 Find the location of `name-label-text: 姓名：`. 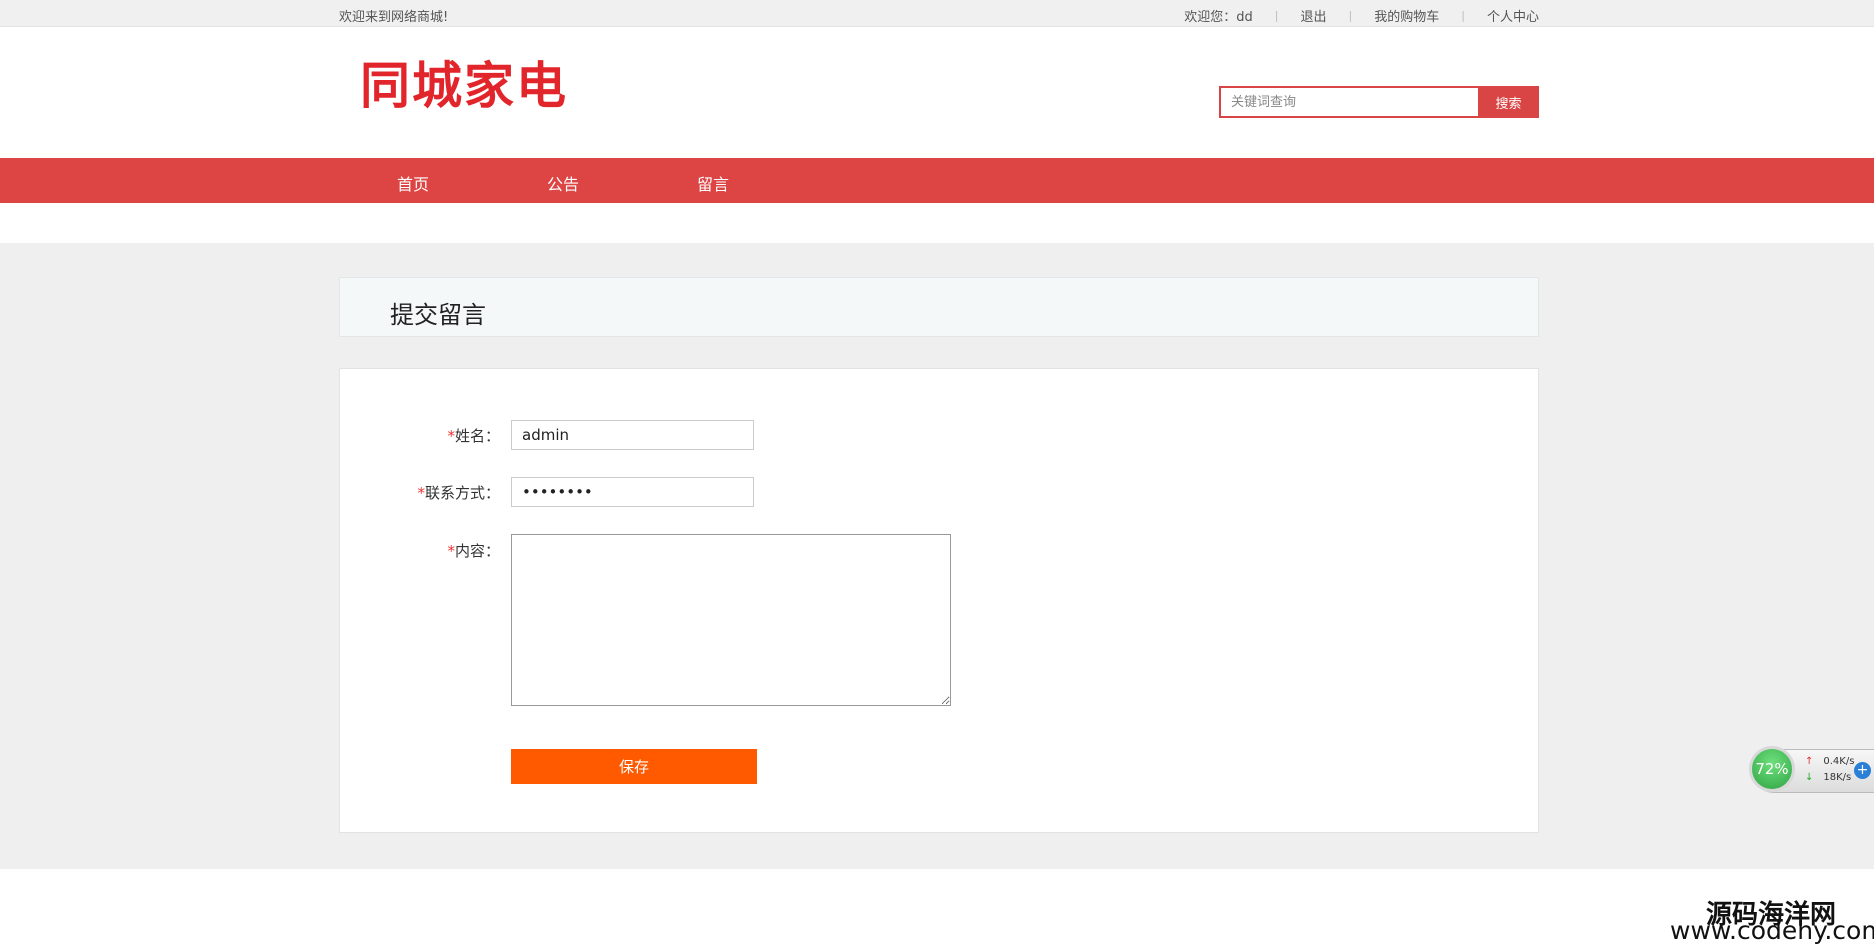

name-label-text: 姓名： is located at coordinates (477, 436).